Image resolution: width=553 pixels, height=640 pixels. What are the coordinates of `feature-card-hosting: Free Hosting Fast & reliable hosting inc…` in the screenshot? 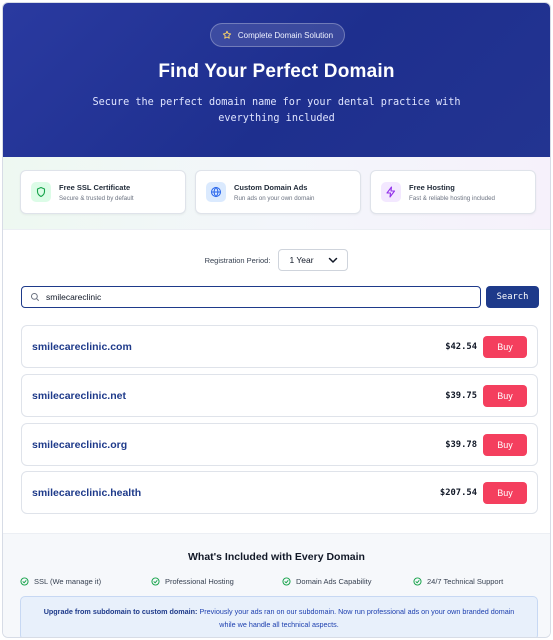 It's located at (453, 192).